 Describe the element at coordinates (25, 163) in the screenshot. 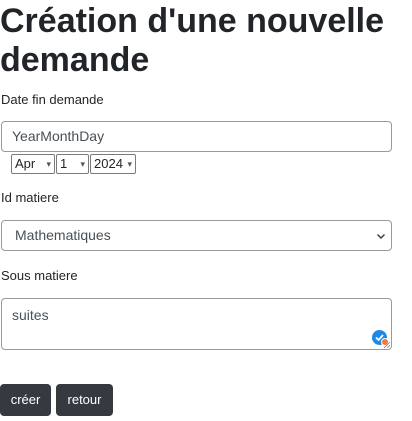

I see `month-value: Apr` at that location.